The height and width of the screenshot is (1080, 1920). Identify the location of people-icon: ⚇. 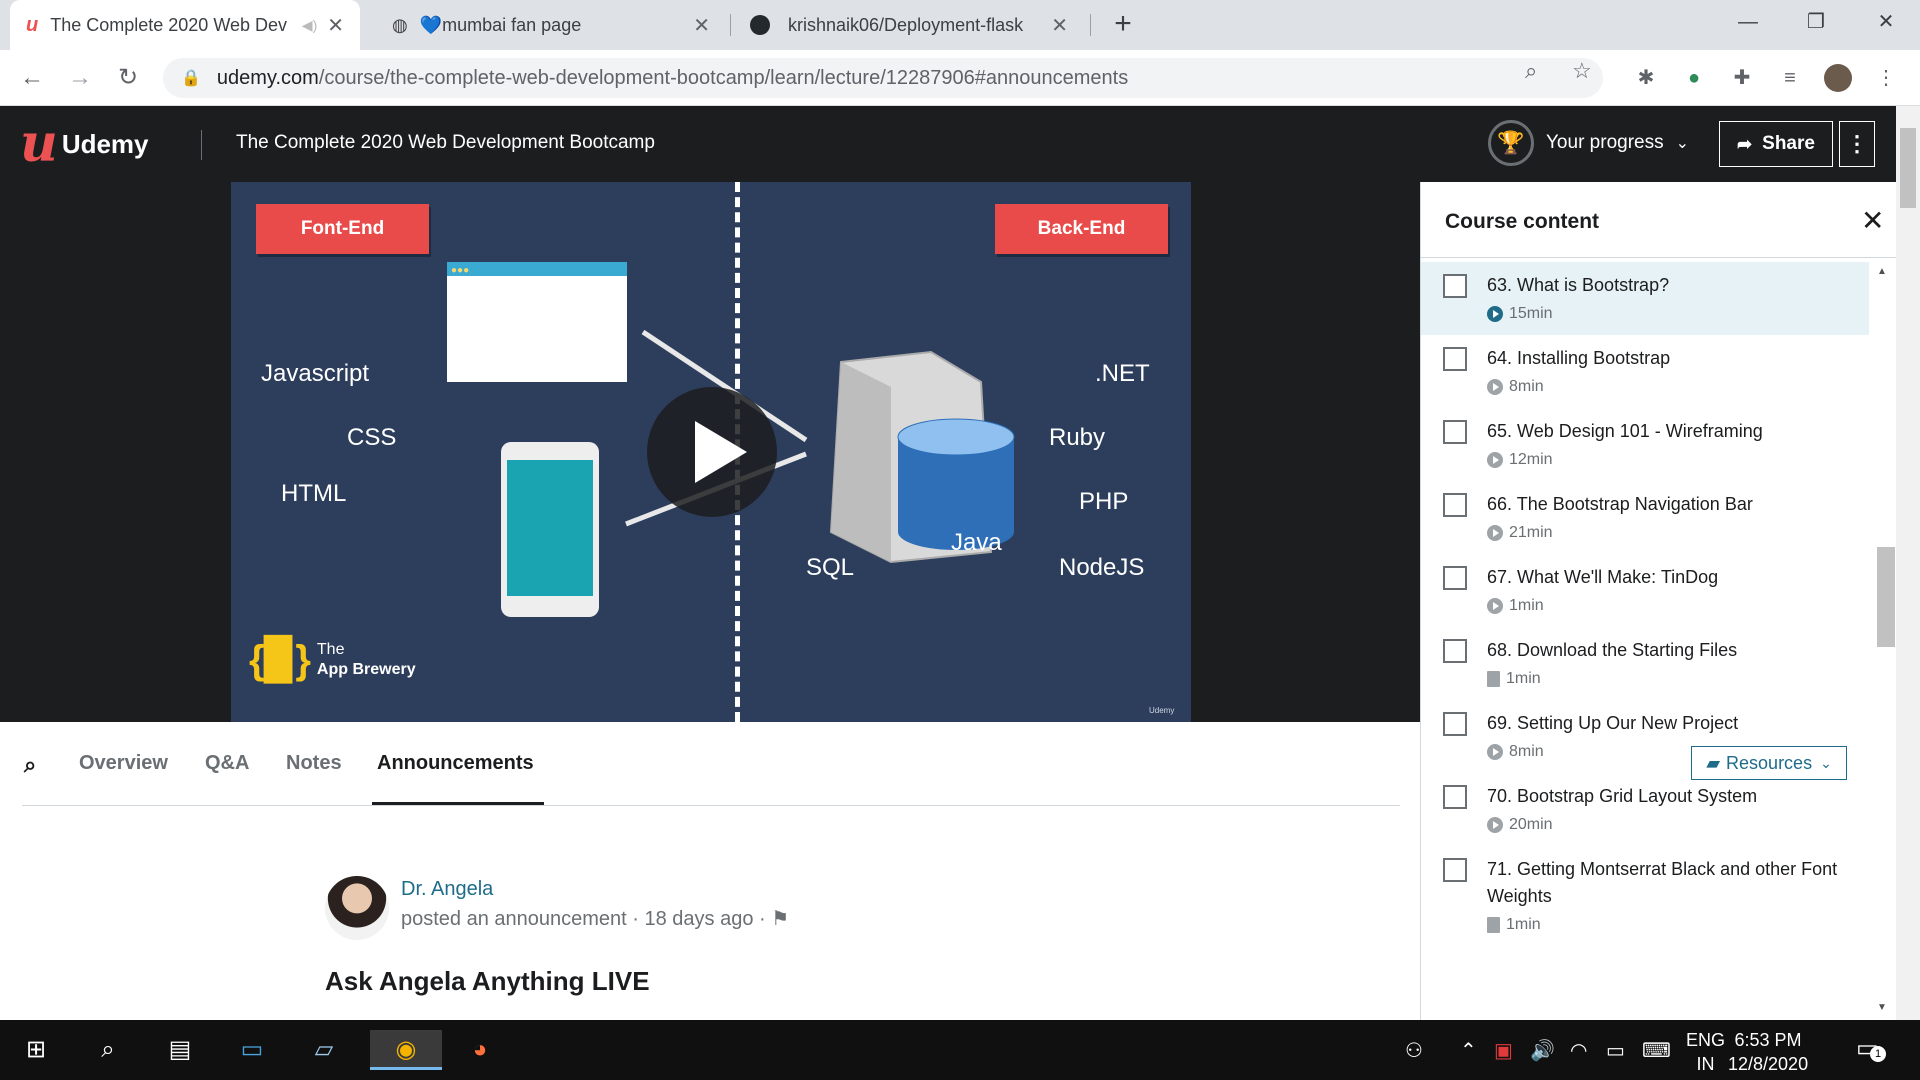
(1414, 1050).